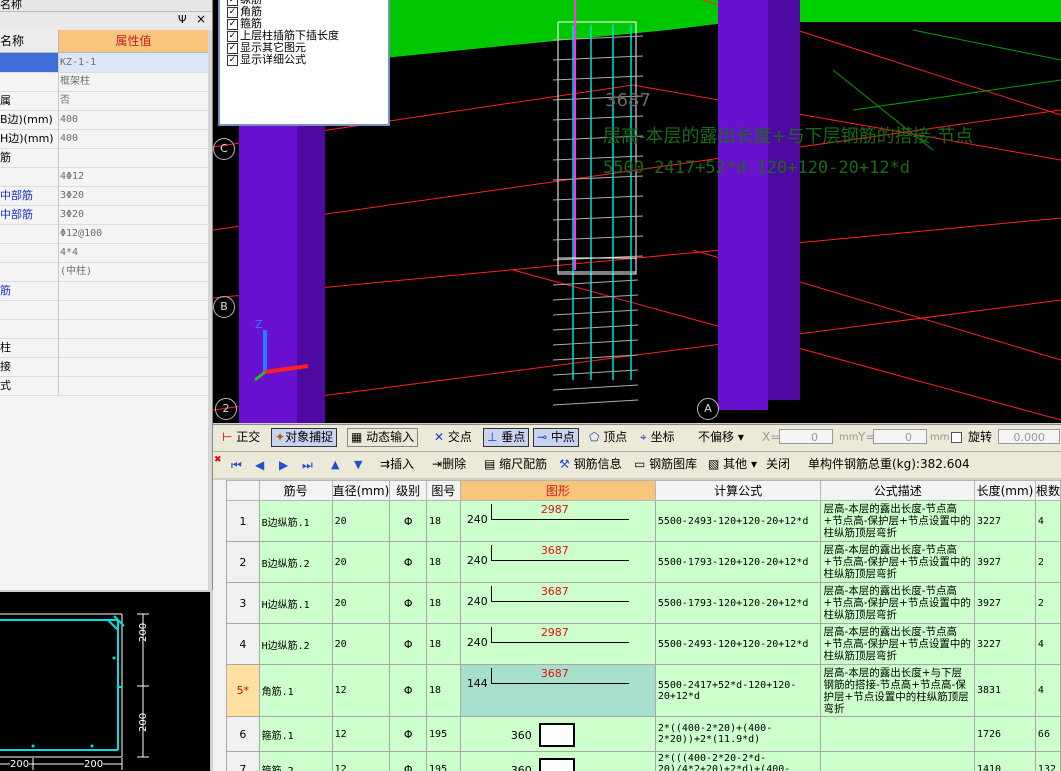 This screenshot has height=771, width=1061. I want to click on property-row: 属否, so click(104, 101).